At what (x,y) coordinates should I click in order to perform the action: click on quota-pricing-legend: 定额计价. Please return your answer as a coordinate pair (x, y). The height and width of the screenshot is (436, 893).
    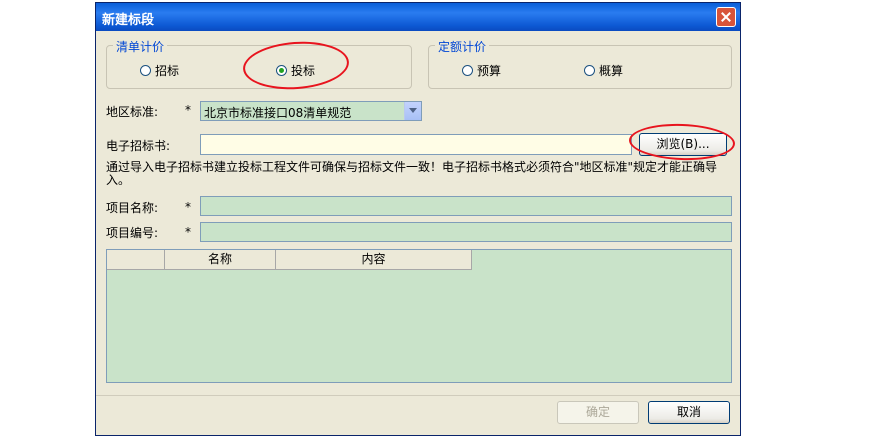
    Looking at the image, I should click on (462, 46).